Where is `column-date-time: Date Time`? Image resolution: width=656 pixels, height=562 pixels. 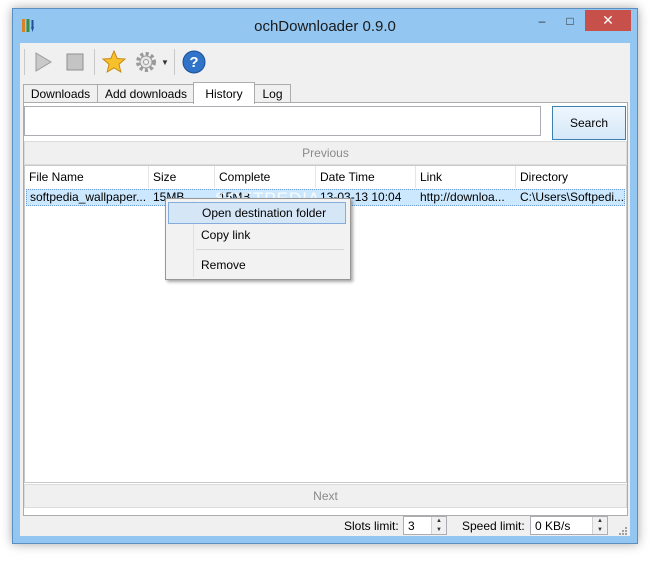 column-date-time: Date Time is located at coordinates (366, 177).